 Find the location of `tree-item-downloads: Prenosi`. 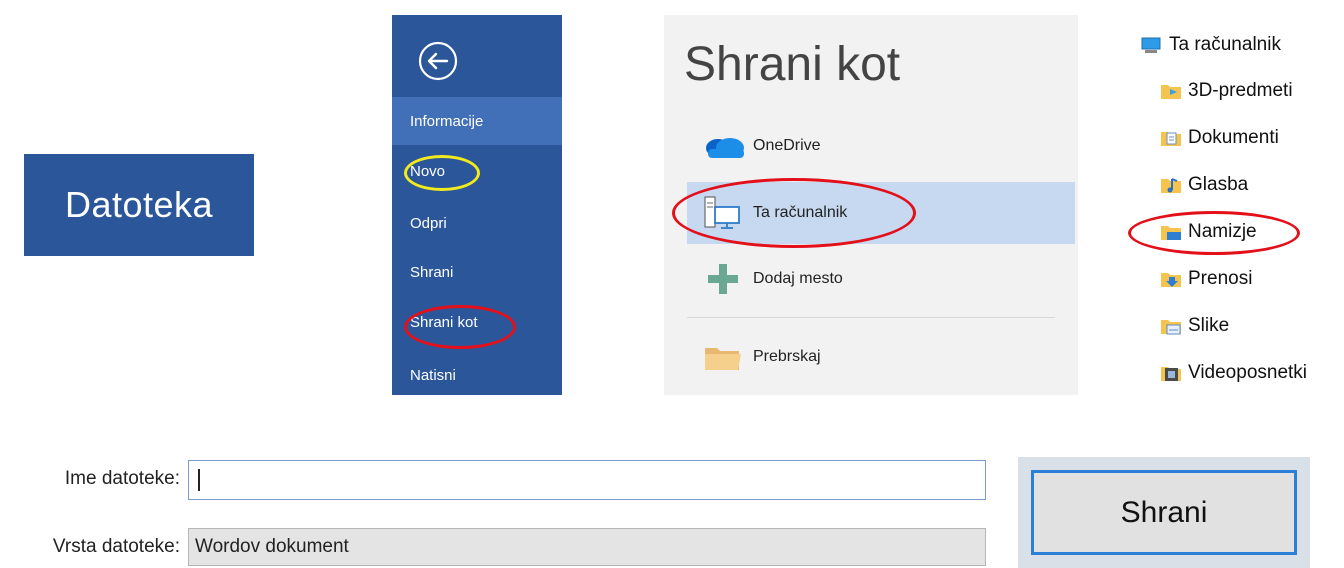

tree-item-downloads: Prenosi is located at coordinates (1206, 279).